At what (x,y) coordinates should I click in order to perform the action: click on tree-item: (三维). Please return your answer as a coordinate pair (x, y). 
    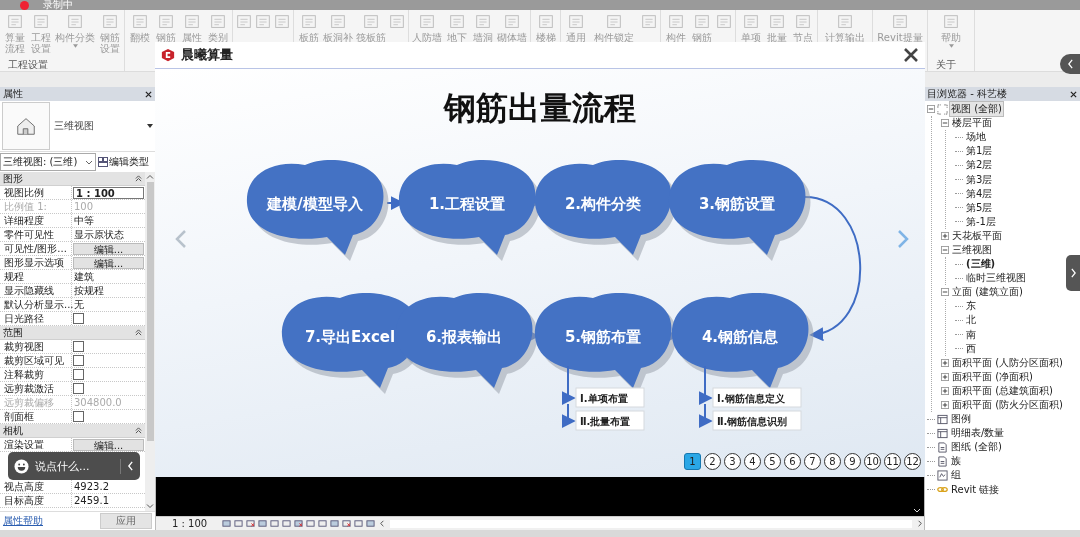
    Looking at the image, I should click on (981, 264).